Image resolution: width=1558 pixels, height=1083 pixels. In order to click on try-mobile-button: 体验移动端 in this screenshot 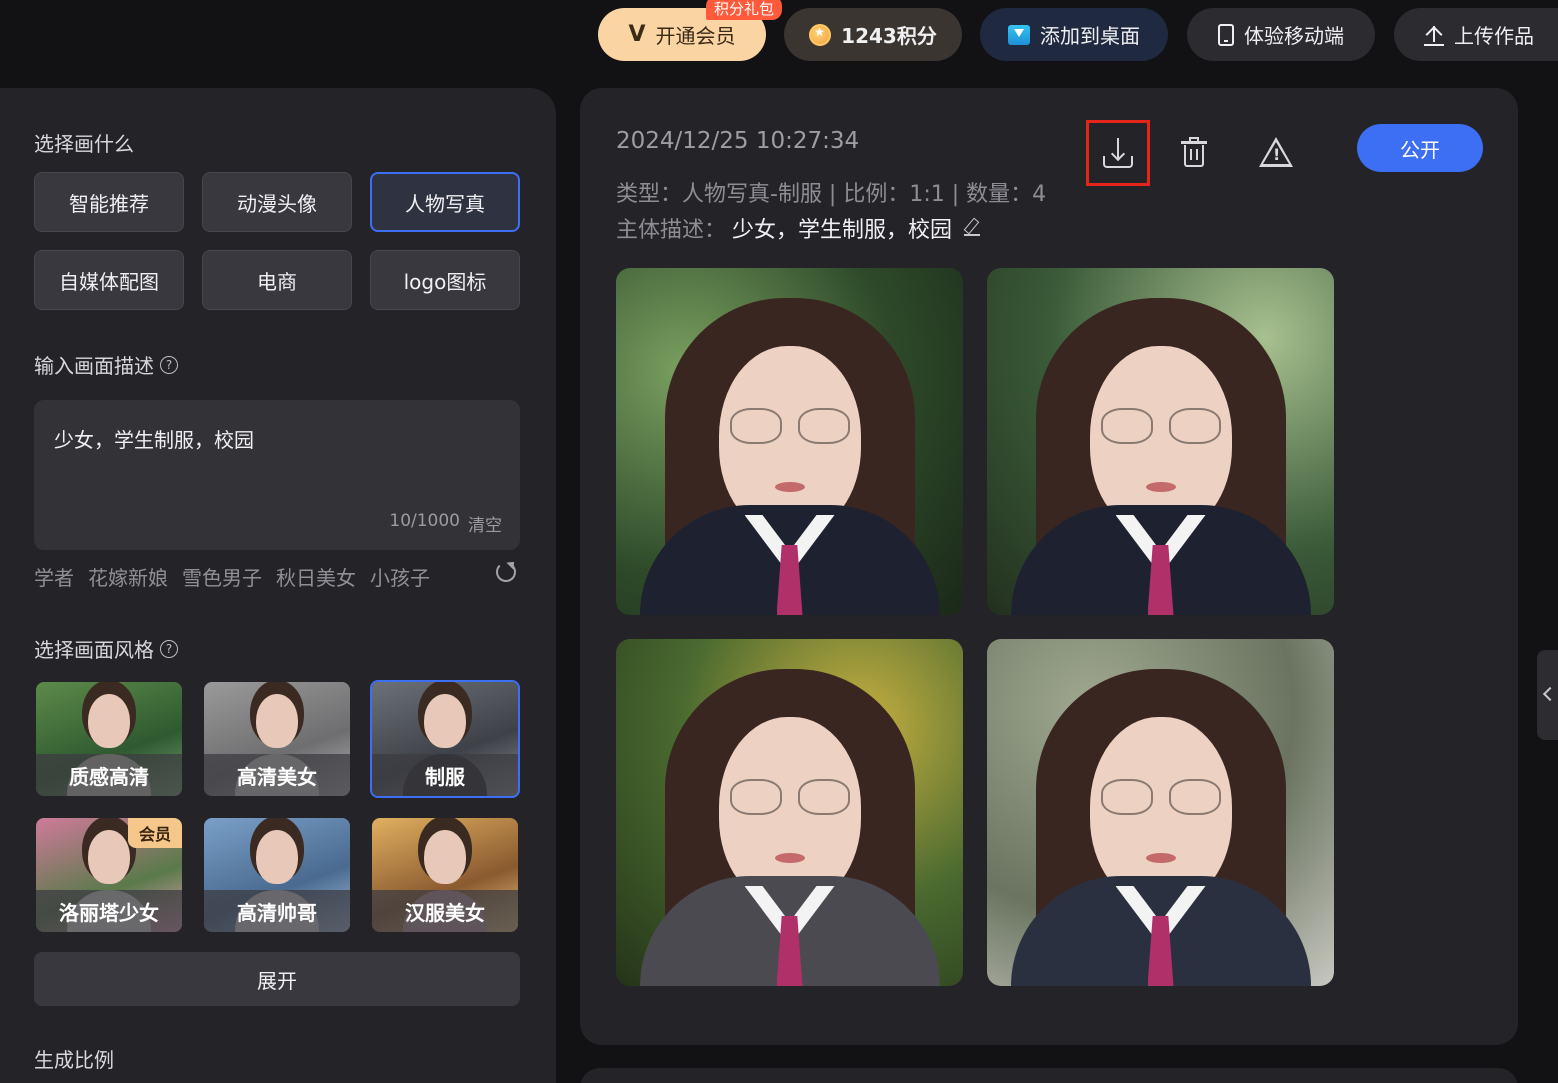, I will do `click(1281, 34)`.